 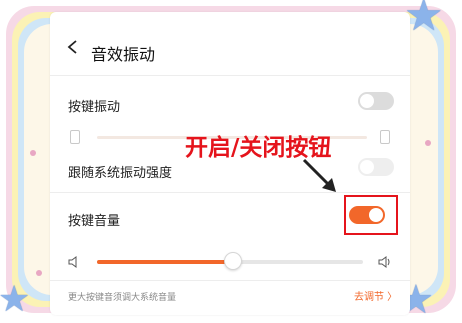 What do you see at coordinates (371, 215) in the screenshot?
I see `annotation-highlight-box` at bounding box center [371, 215].